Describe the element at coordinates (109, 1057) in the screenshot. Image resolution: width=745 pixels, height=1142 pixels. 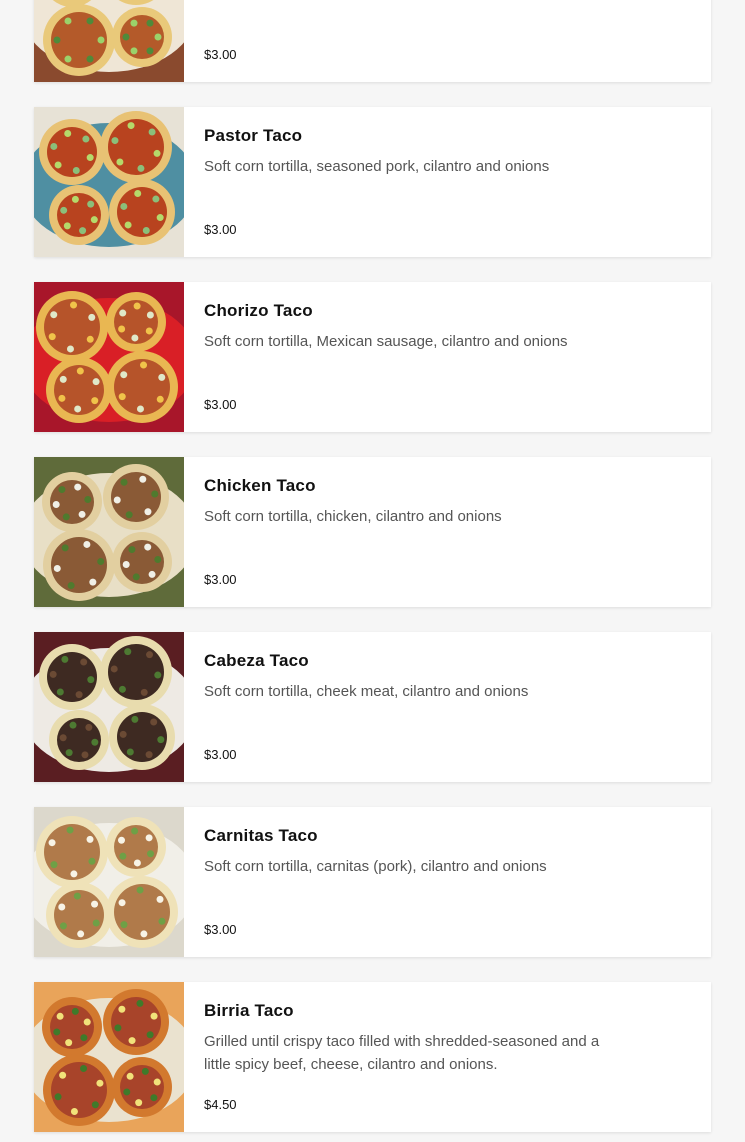
I see `birria-taco-photo` at that location.